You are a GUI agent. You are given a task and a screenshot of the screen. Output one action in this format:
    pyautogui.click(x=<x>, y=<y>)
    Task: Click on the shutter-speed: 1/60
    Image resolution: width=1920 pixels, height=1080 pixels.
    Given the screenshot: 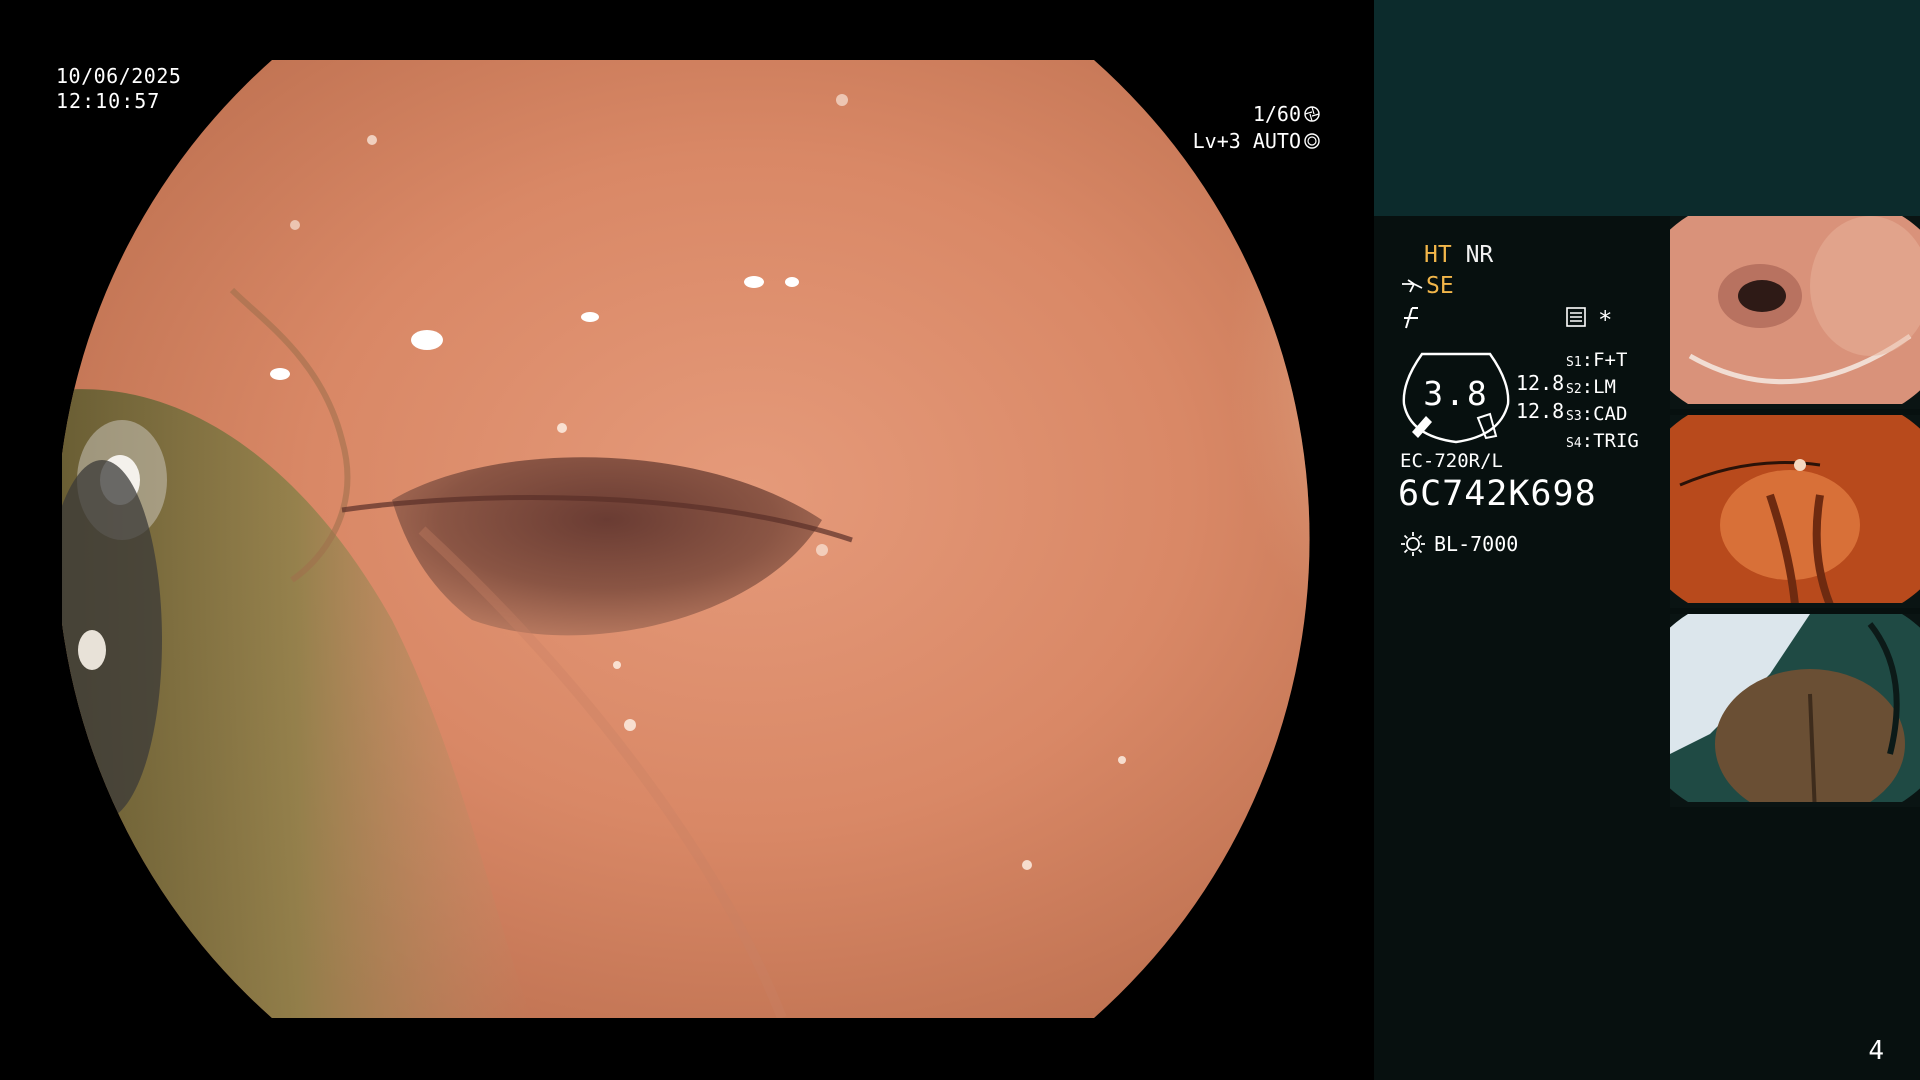 What is the action you would take?
    pyautogui.click(x=1276, y=113)
    